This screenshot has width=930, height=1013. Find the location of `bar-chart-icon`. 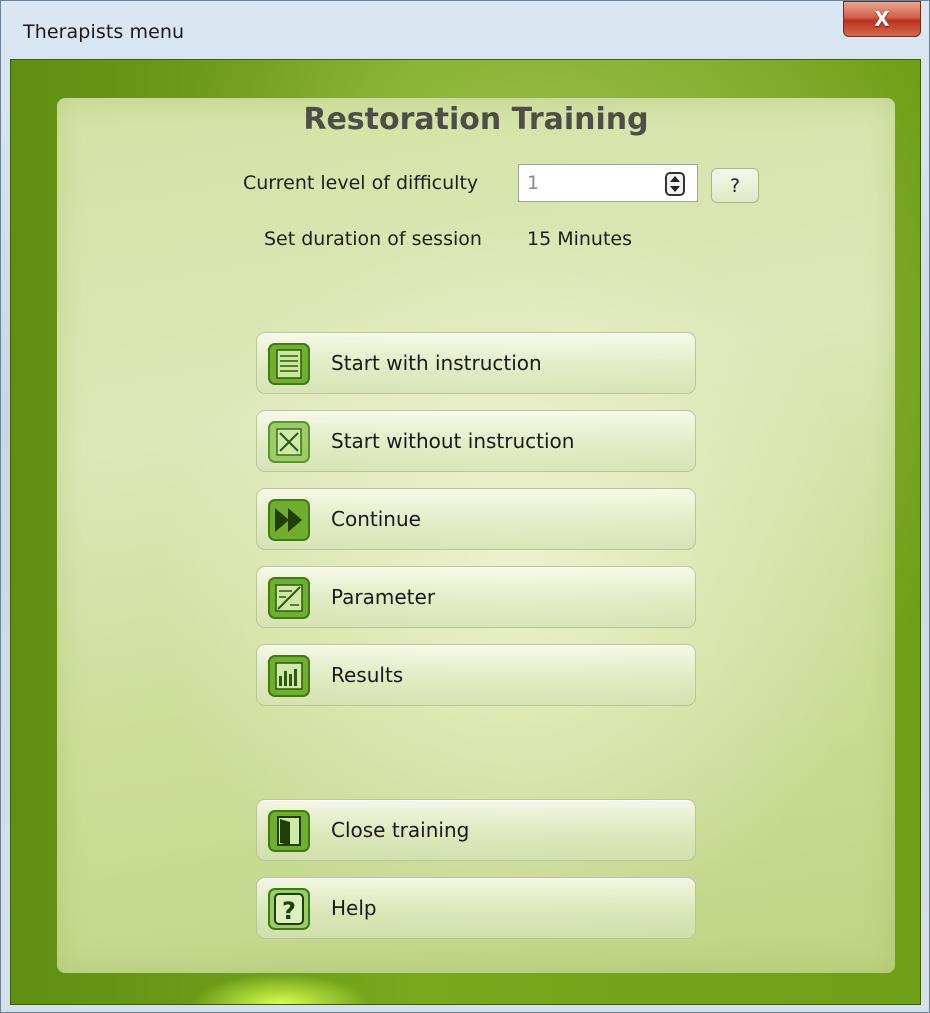

bar-chart-icon is located at coordinates (289, 676).